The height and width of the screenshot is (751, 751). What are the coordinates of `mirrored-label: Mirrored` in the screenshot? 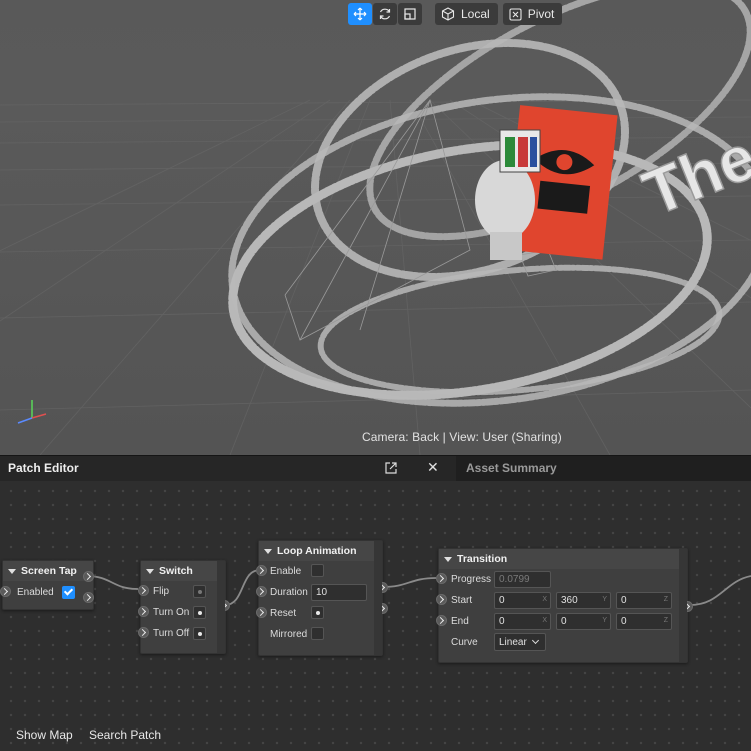 It's located at (289, 634).